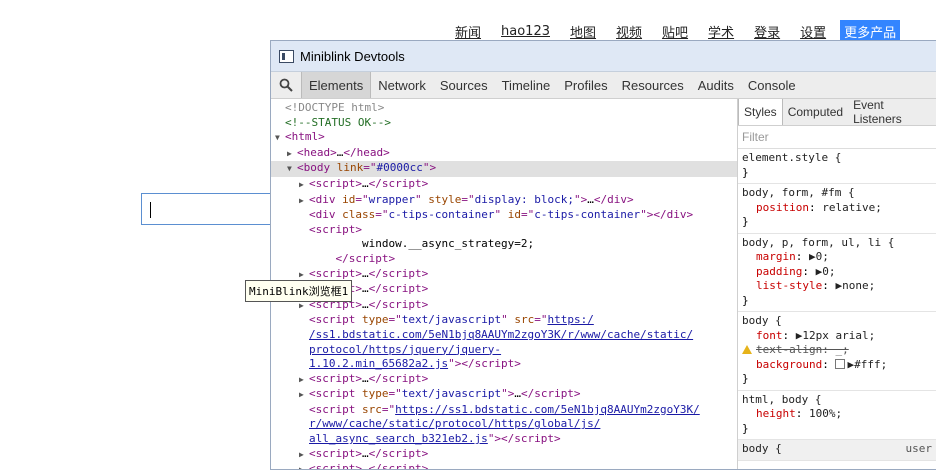 Image resolution: width=936 pixels, height=470 pixels. I want to click on tab-sources: Sources, so click(464, 85).